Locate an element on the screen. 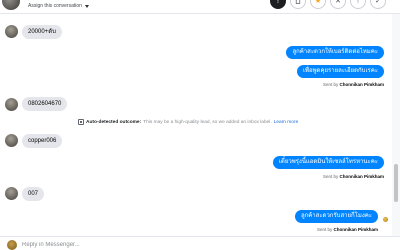 Image resolution: width=400 pixels, height=250 pixels. outgoing-message: เดี๋ยวพรุ่งนี้แอดมินให้เซลล์โทรหานะคะ is located at coordinates (328, 162).